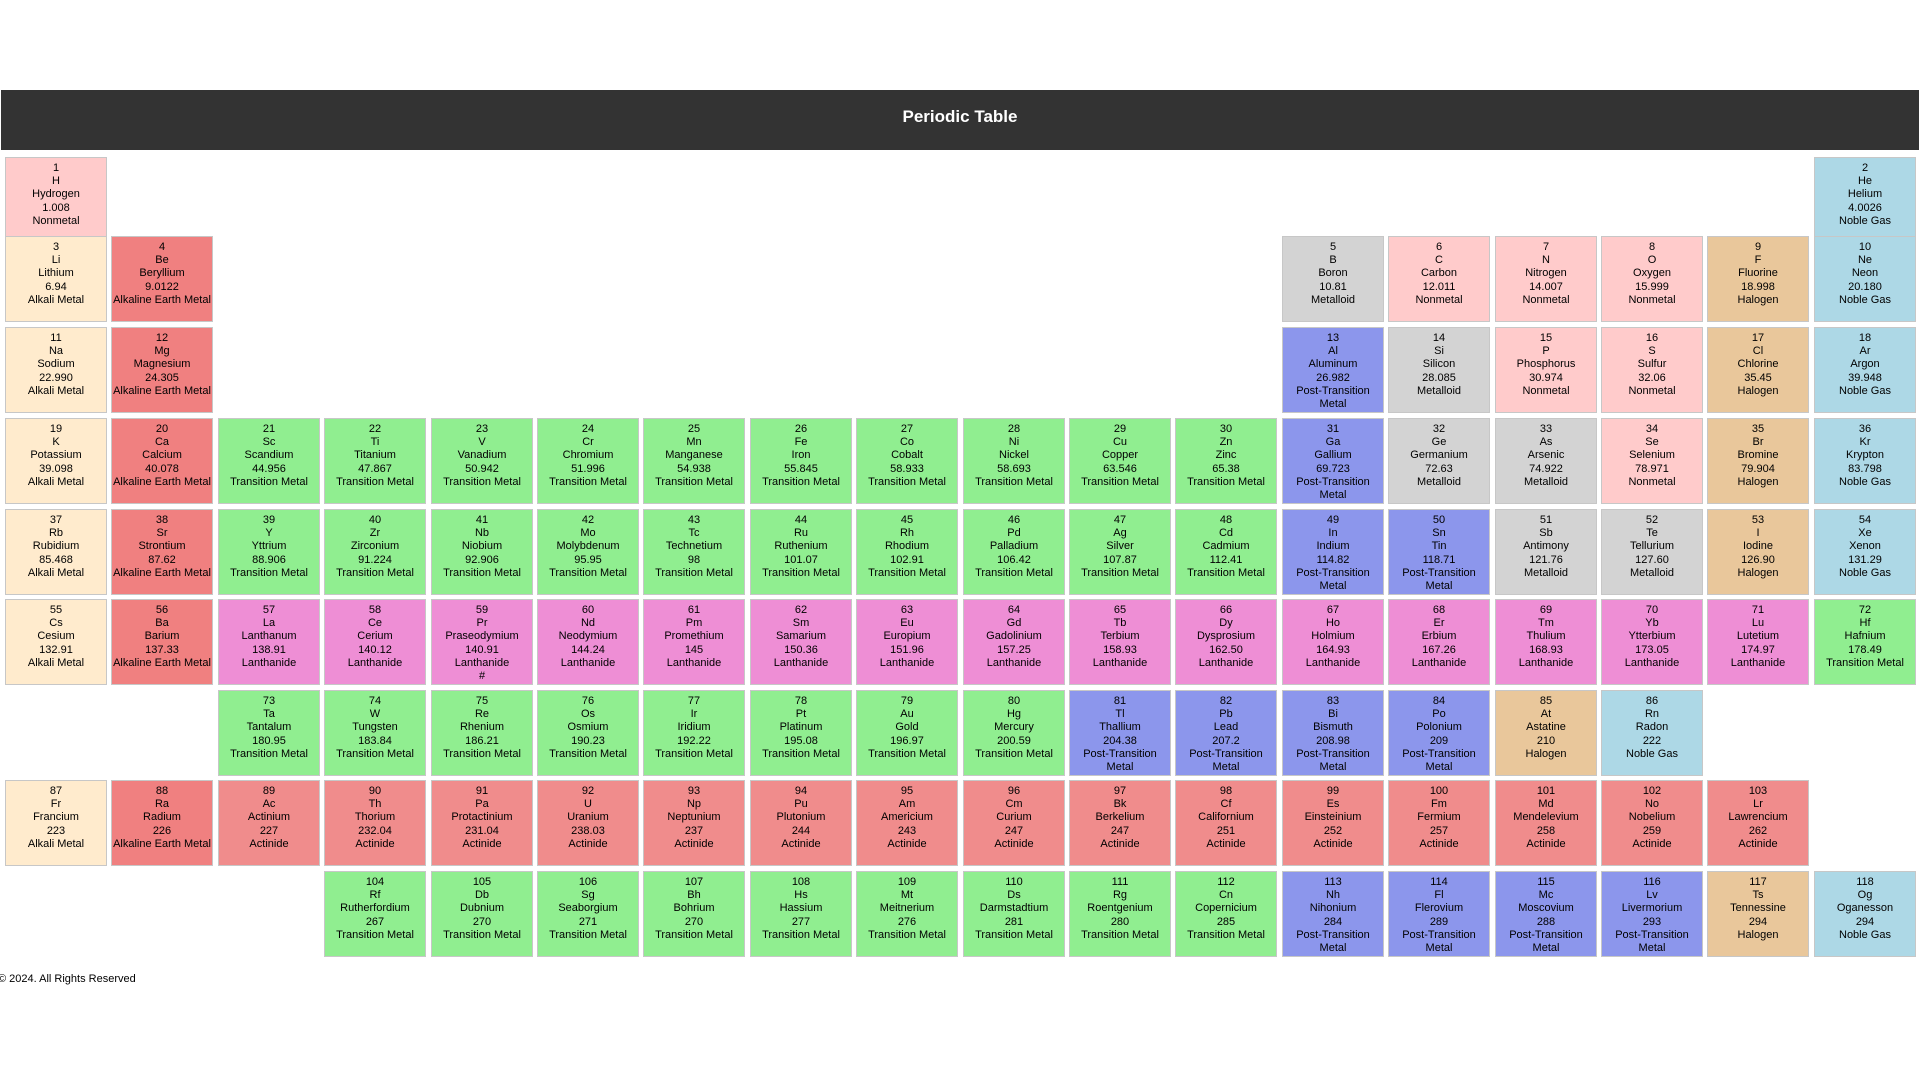 The width and height of the screenshot is (1920, 1080). Describe the element at coordinates (1439, 823) in the screenshot. I see `element-cell-fm: 100 Fm Fermium 257 Actinide` at that location.